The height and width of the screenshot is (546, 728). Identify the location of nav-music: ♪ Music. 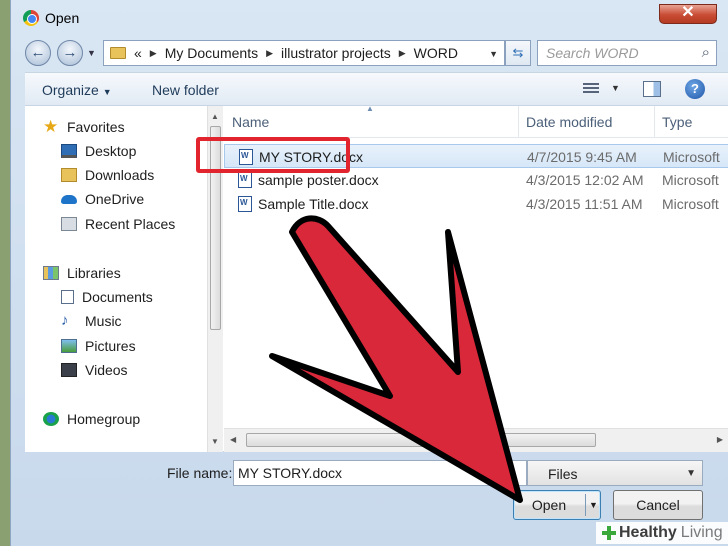
(91, 321).